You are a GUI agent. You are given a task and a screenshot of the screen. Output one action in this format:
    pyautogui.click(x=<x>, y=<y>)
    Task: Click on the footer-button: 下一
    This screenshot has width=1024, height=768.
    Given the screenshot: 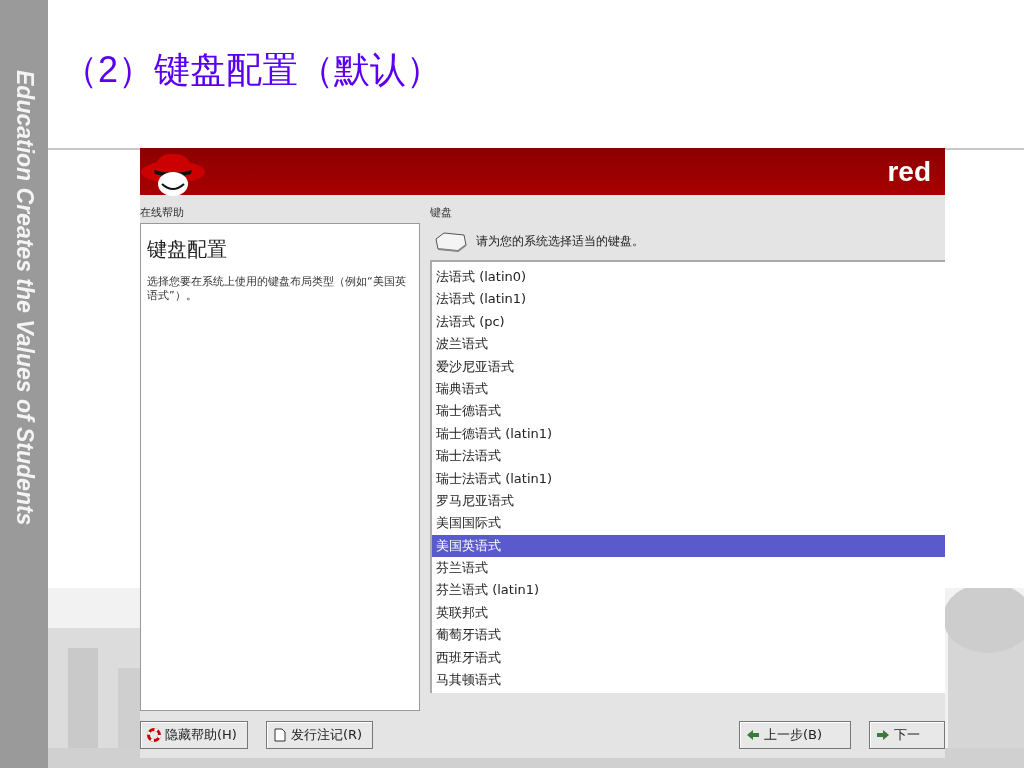 What is the action you would take?
    pyautogui.click(x=907, y=735)
    